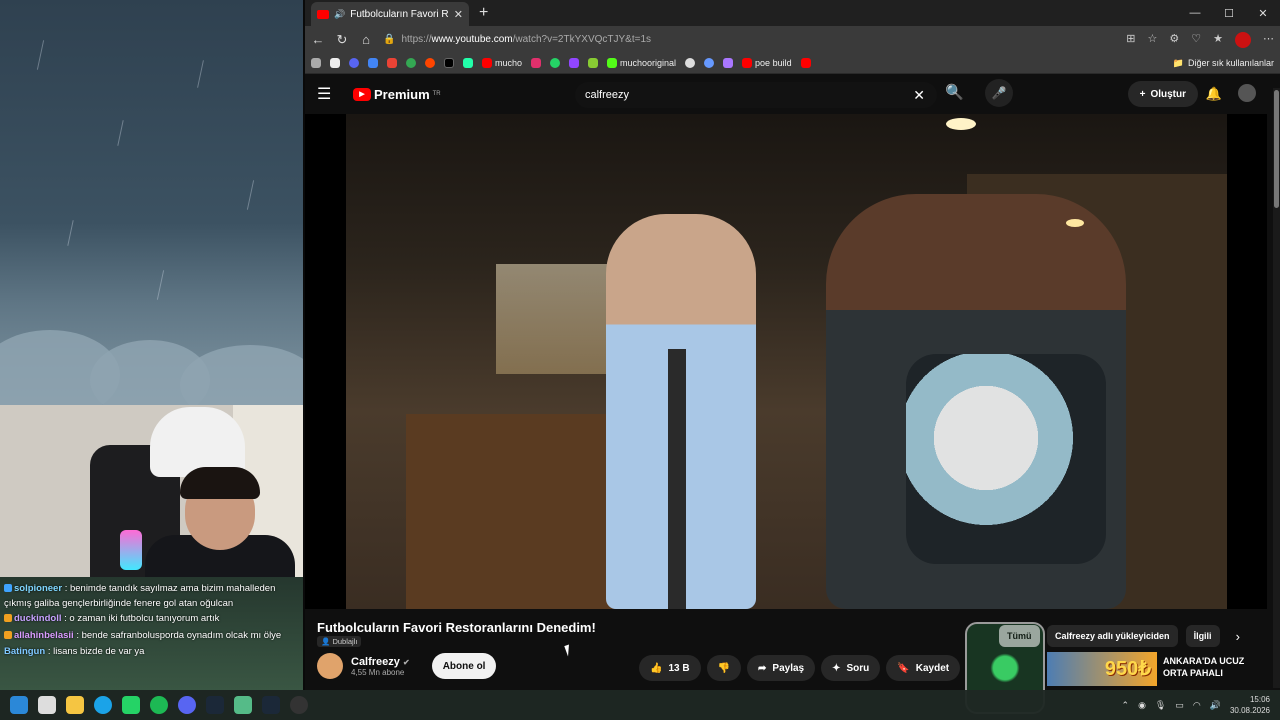 This screenshot has width=1280, height=720. What do you see at coordinates (1223, 63) in the screenshot?
I see `other-bookmarks: 📁 Diğer sık kullanılanlar` at bounding box center [1223, 63].